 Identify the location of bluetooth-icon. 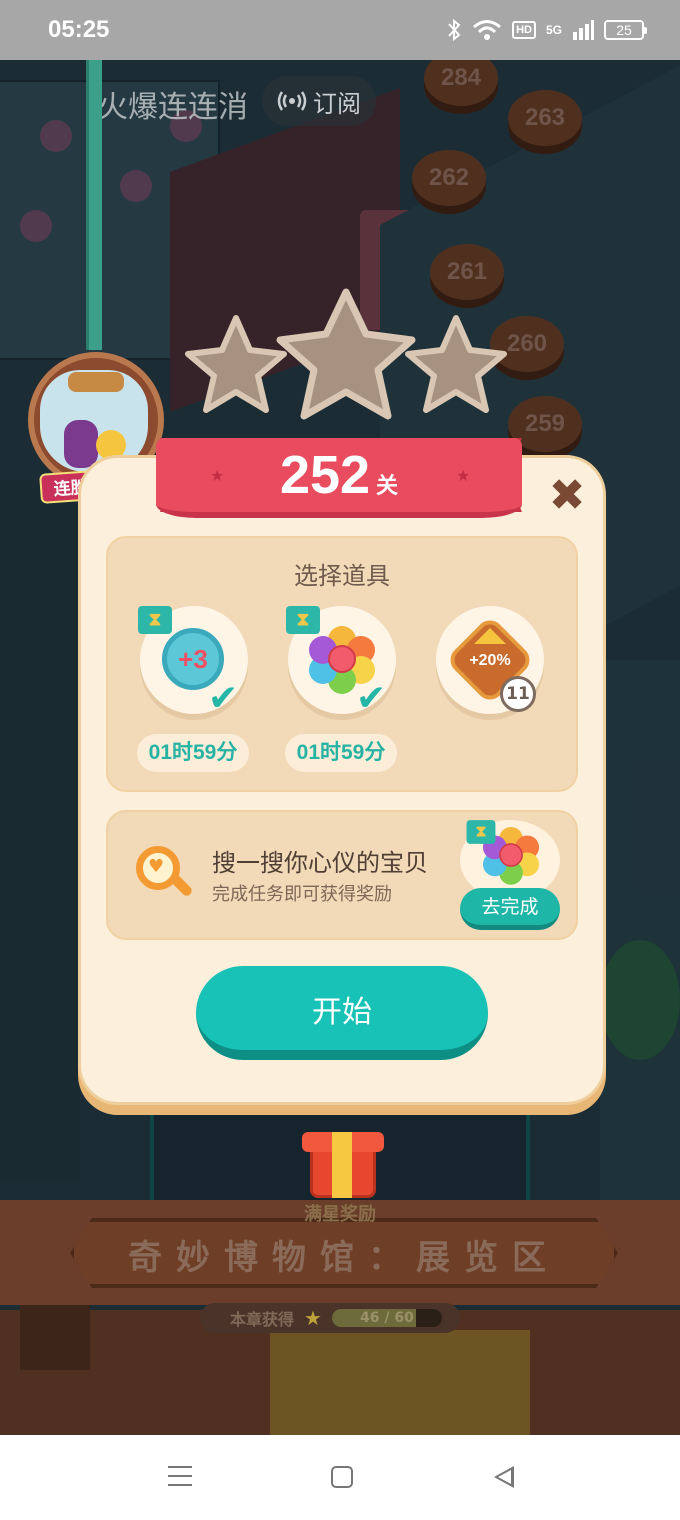
(454, 30).